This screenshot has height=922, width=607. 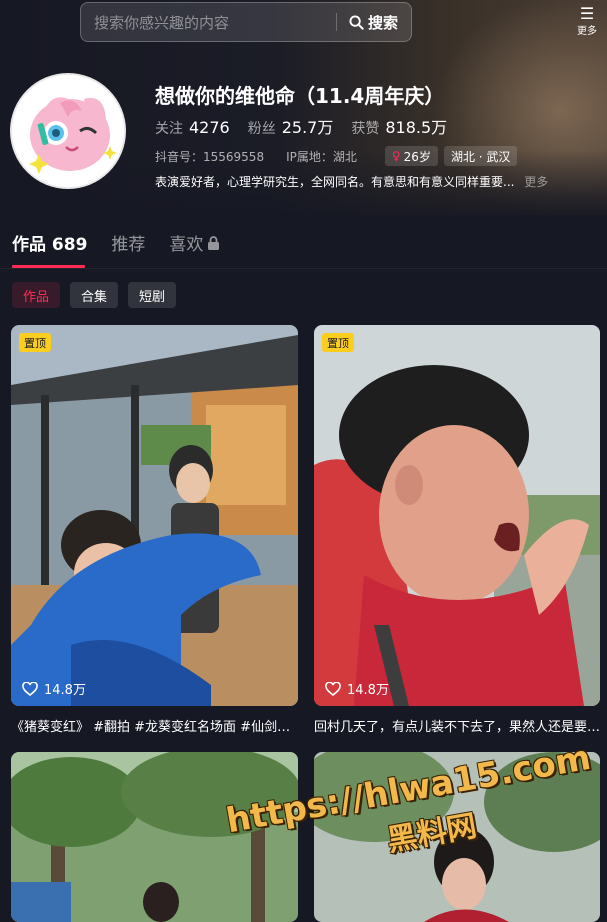 What do you see at coordinates (210, 156) in the screenshot?
I see `douyin-id: 抖音号：15569558` at bounding box center [210, 156].